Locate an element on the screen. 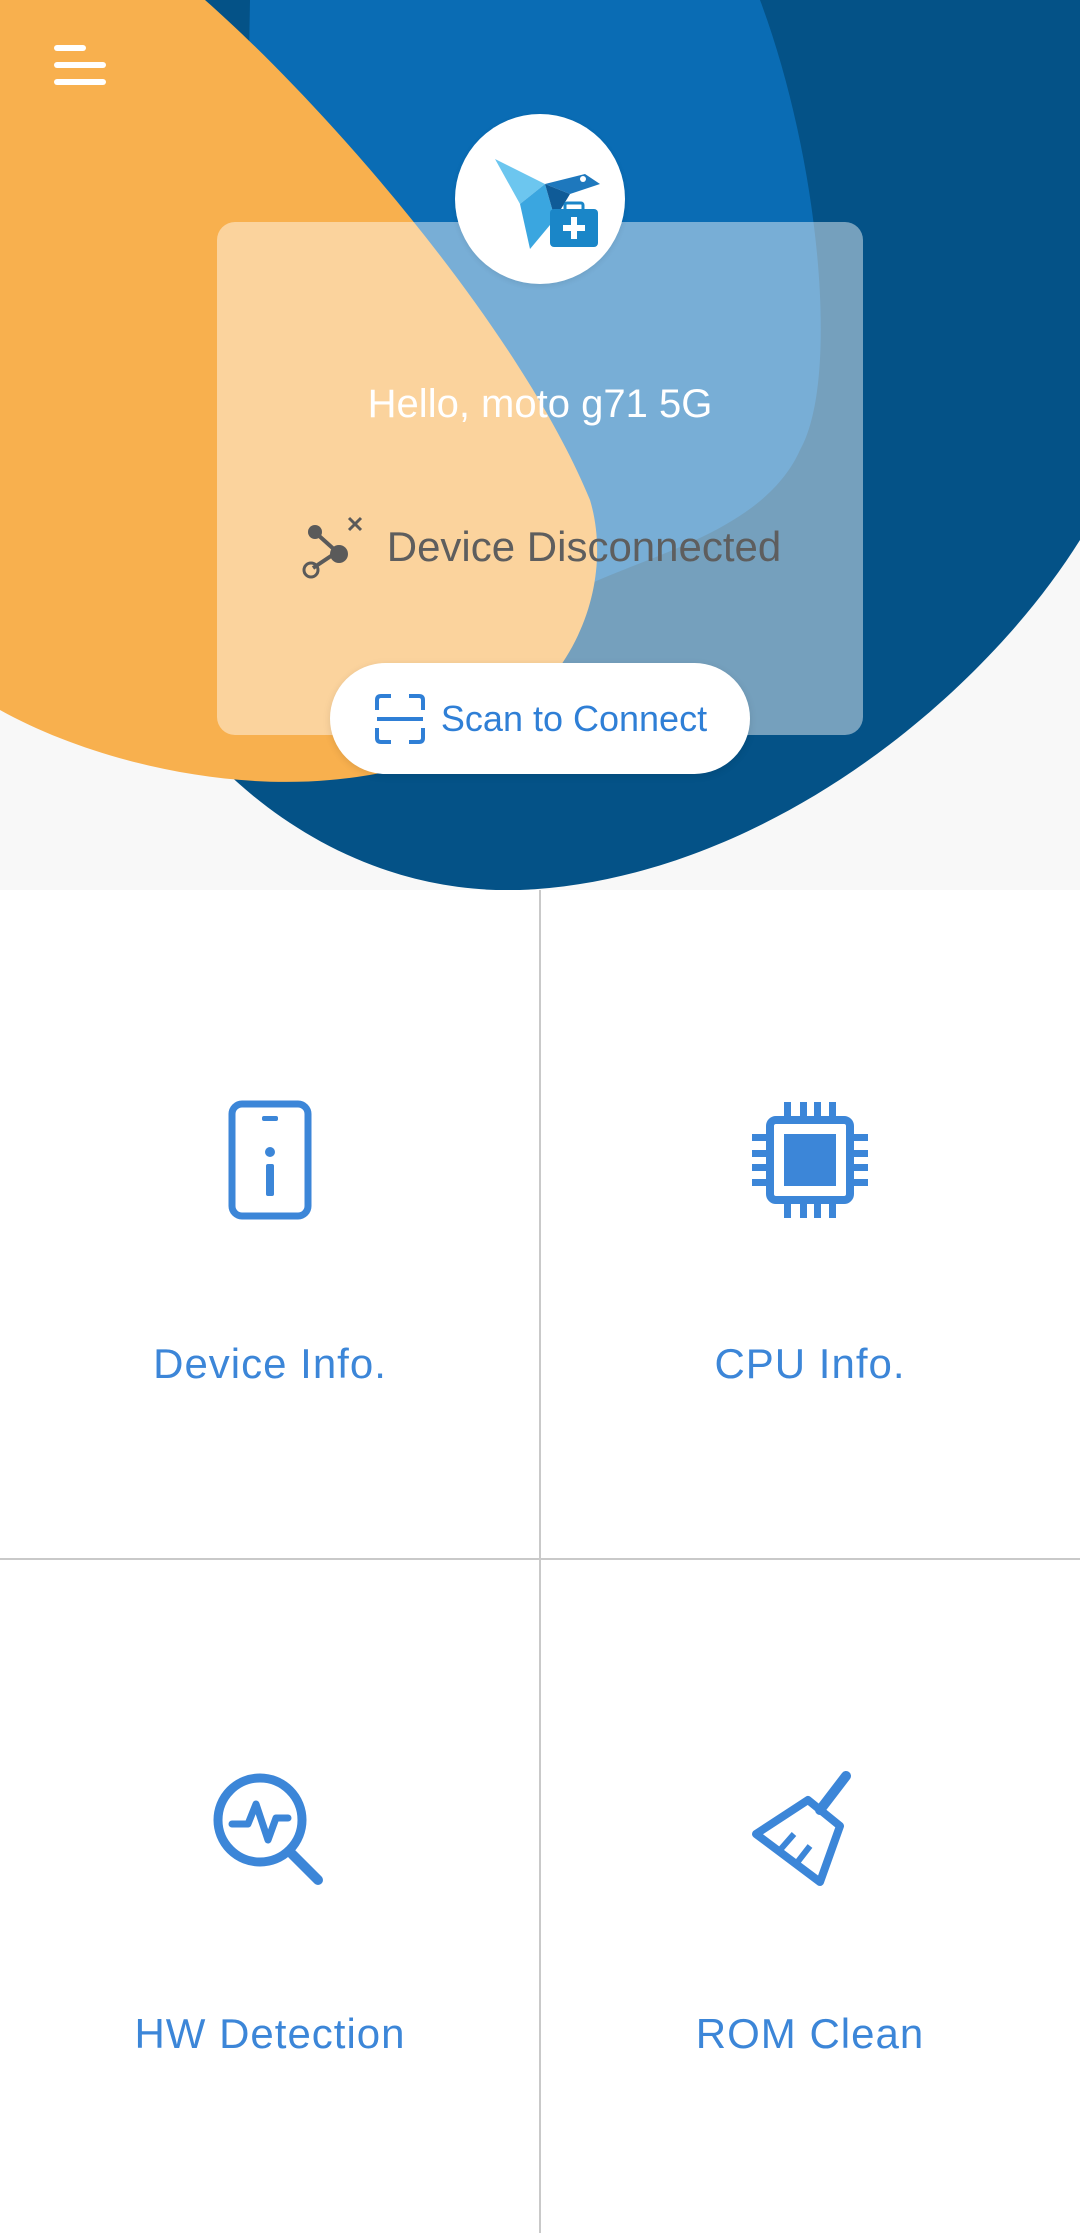  scan-frame-icon is located at coordinates (399, 718).